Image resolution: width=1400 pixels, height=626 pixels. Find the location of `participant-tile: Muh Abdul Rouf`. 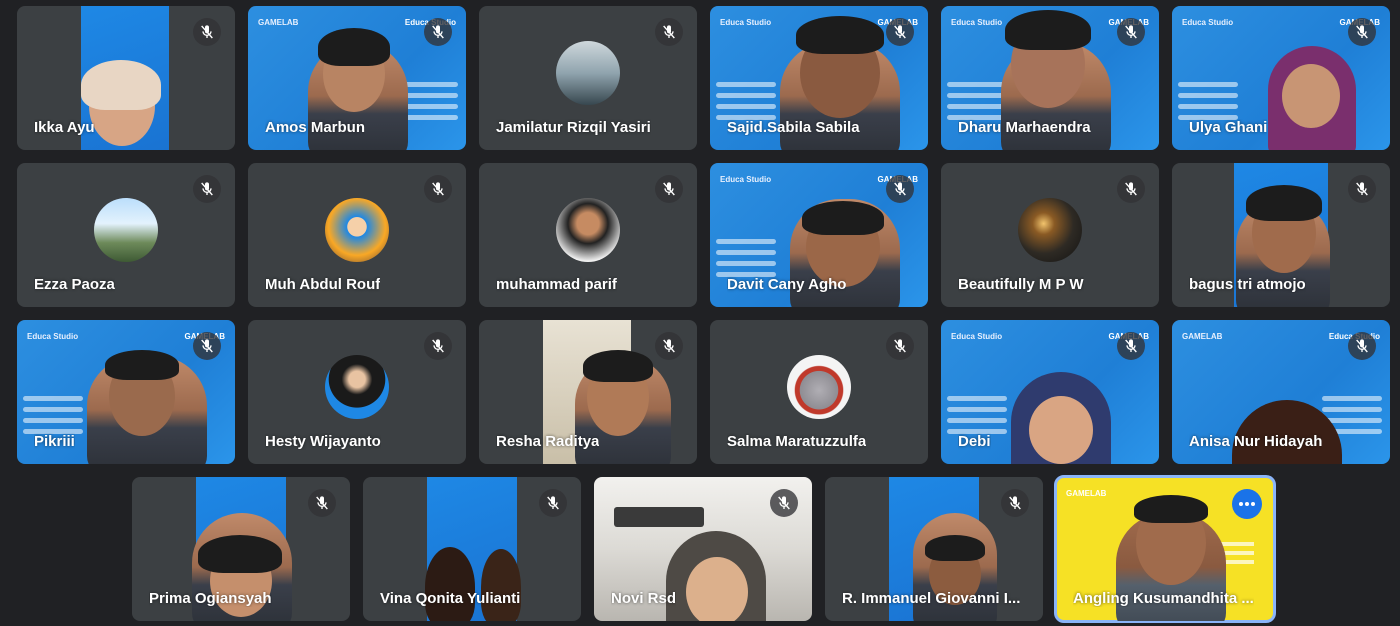

participant-tile: Muh Abdul Rouf is located at coordinates (357, 235).